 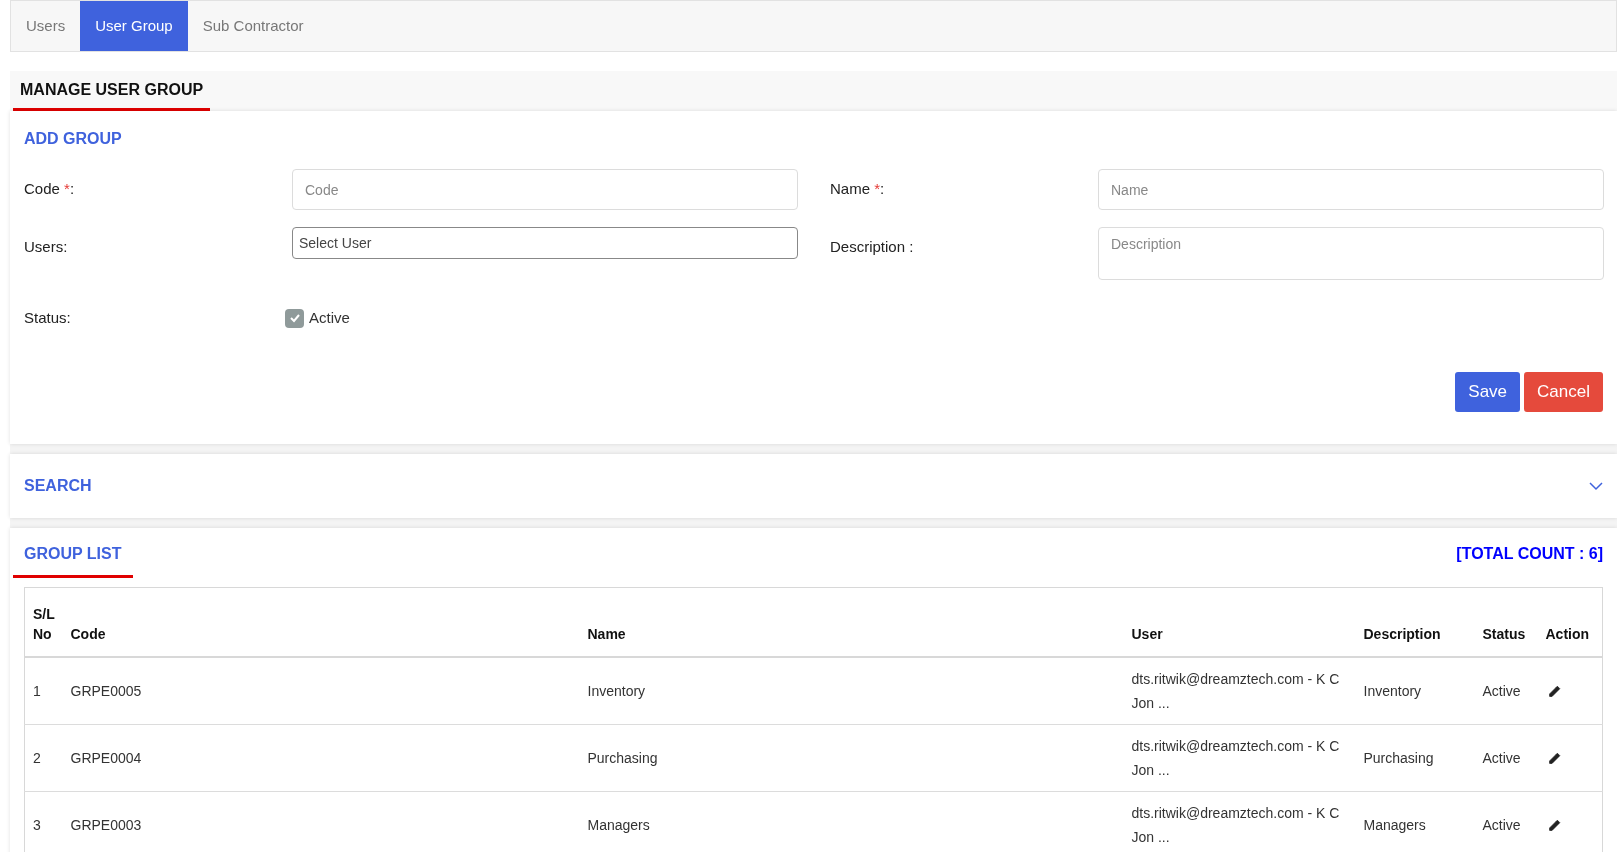 I want to click on cancel-button: Cancel, so click(x=1563, y=391).